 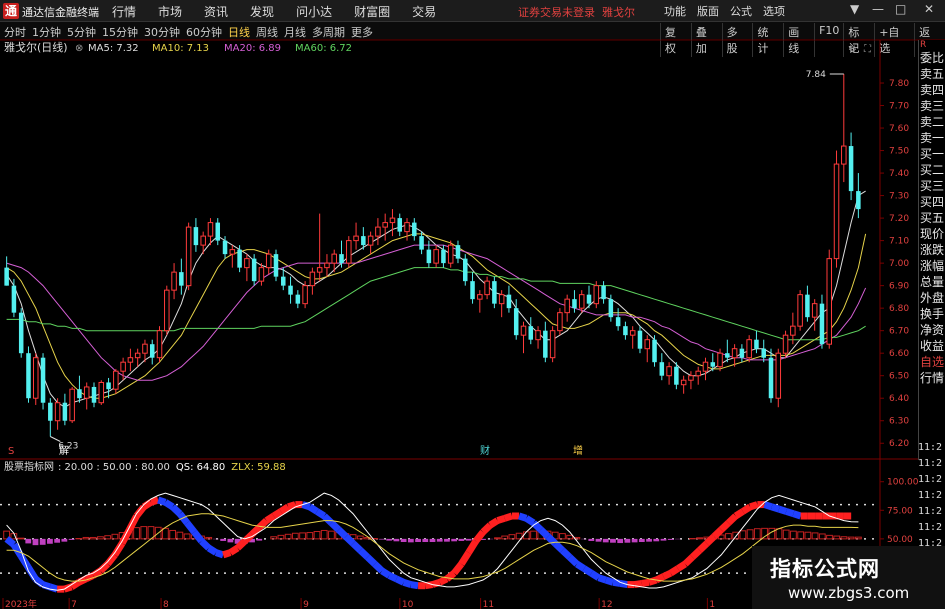 I want to click on panel-sell5: 卖五, so click(x=932, y=74).